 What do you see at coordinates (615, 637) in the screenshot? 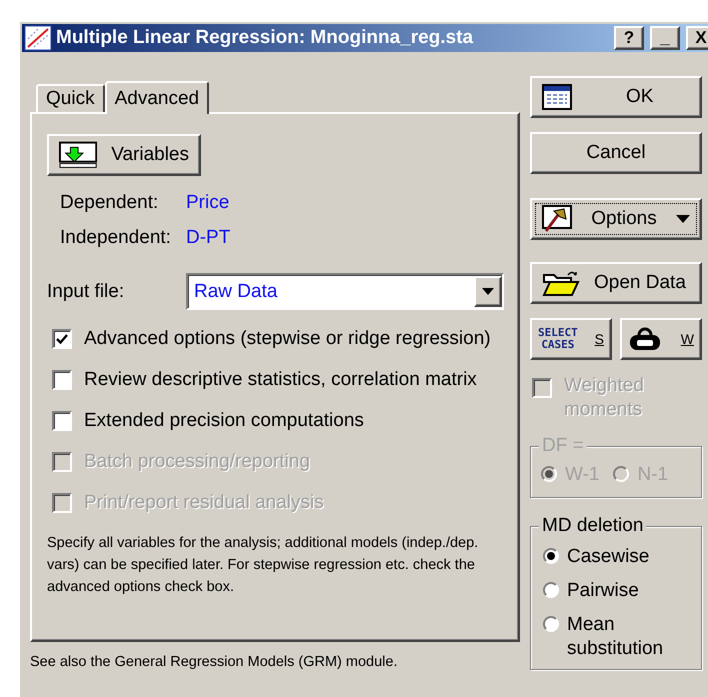
I see `radio-label: Mean substitution` at bounding box center [615, 637].